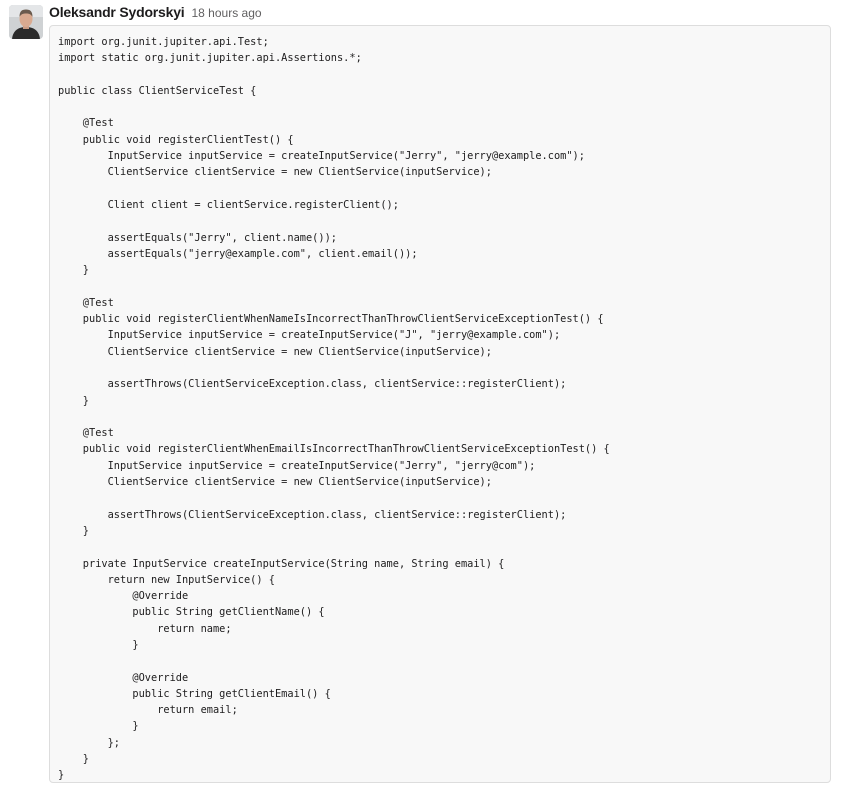 The width and height of the screenshot is (841, 787). What do you see at coordinates (117, 12) in the screenshot?
I see `author-name: Oleksandr Sydorskyi` at bounding box center [117, 12].